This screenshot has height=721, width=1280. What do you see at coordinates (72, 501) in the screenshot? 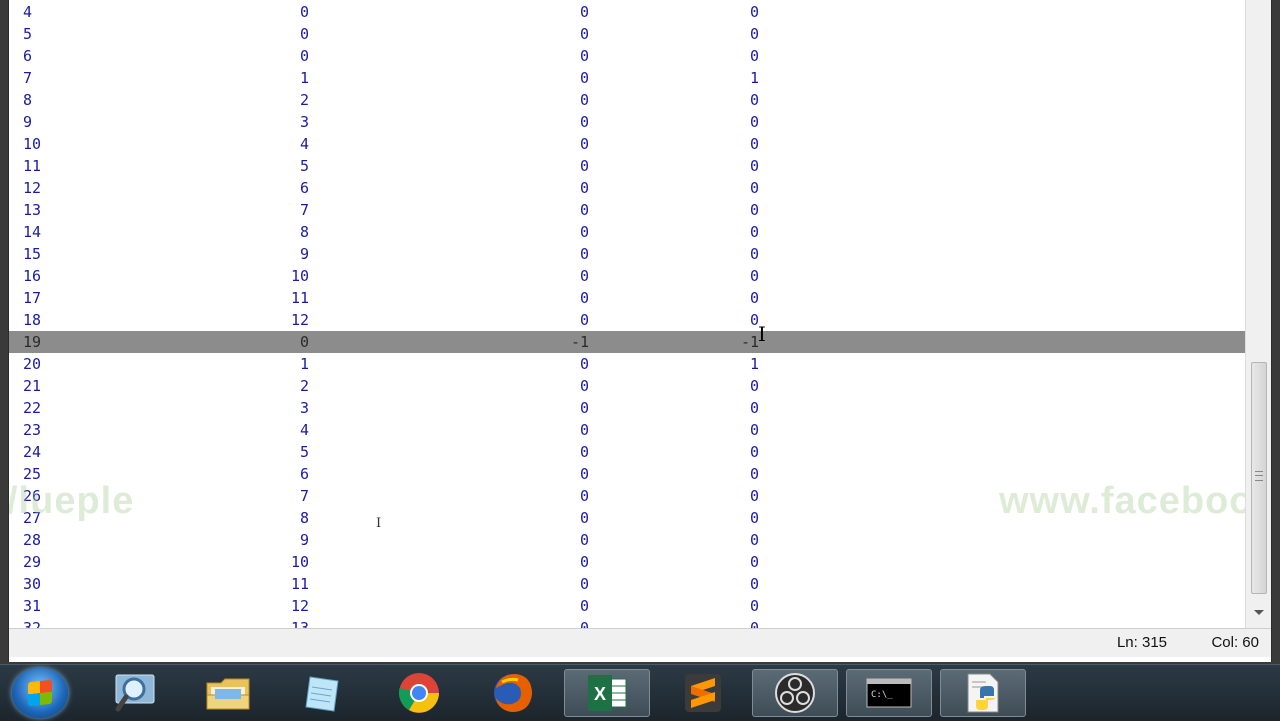
I see `watermark-left: /lueple` at bounding box center [72, 501].